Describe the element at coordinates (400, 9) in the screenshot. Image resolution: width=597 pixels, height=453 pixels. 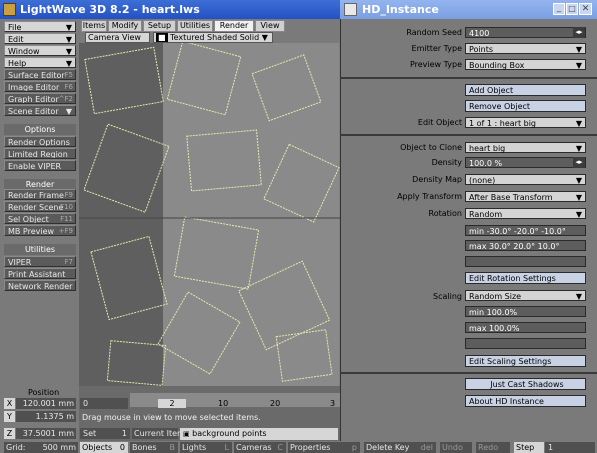
I see `hd-instance-title: HD_Instance` at that location.